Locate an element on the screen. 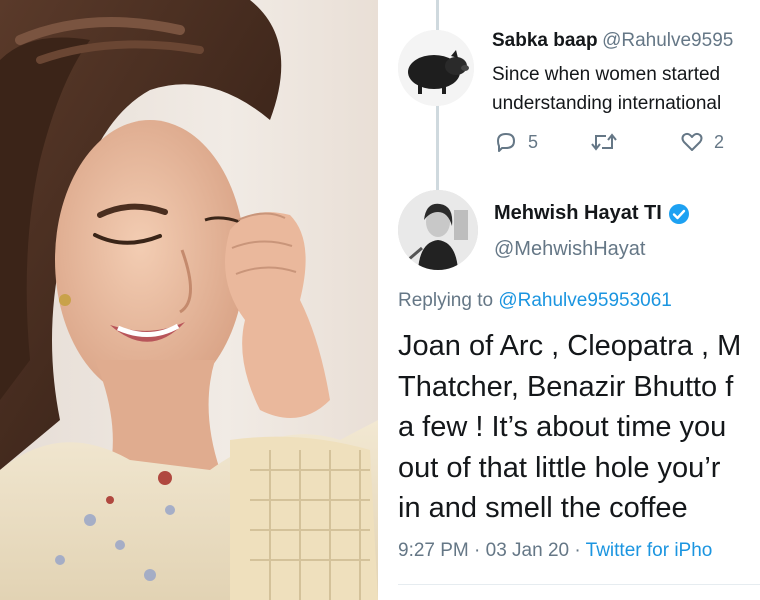 Image resolution: width=760 pixels, height=600 pixels. pig-avatar-icon is located at coordinates (436, 68).